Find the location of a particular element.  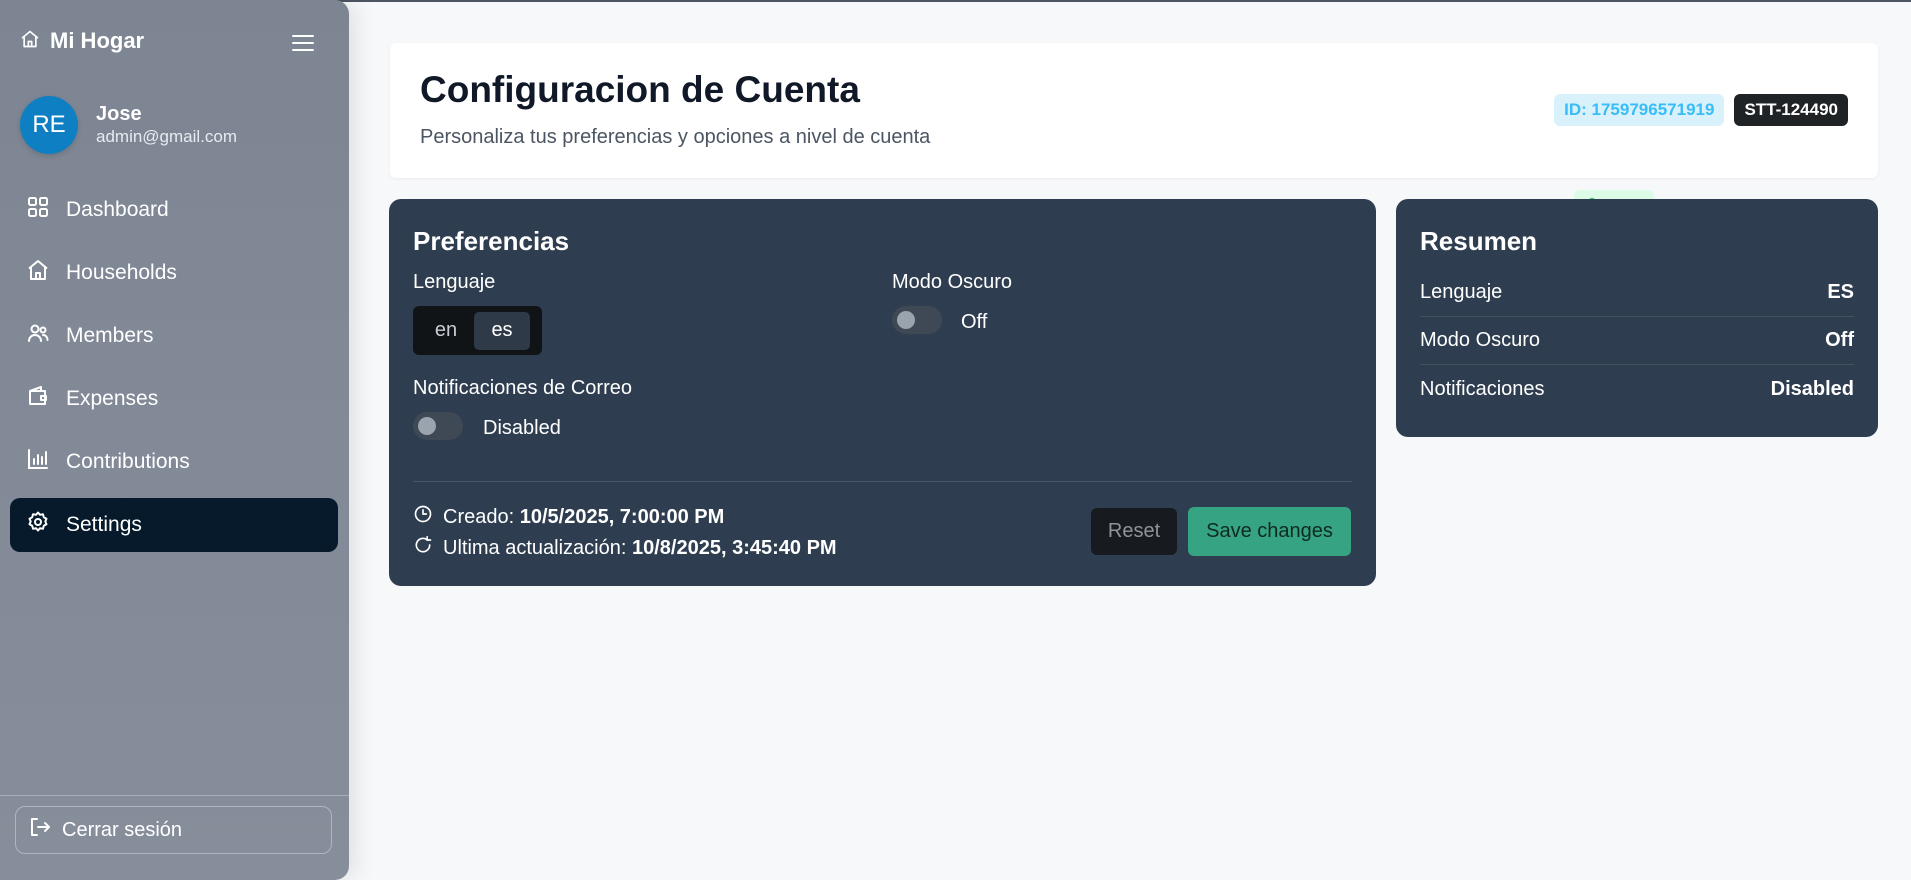

wallet-icon is located at coordinates (38, 399).